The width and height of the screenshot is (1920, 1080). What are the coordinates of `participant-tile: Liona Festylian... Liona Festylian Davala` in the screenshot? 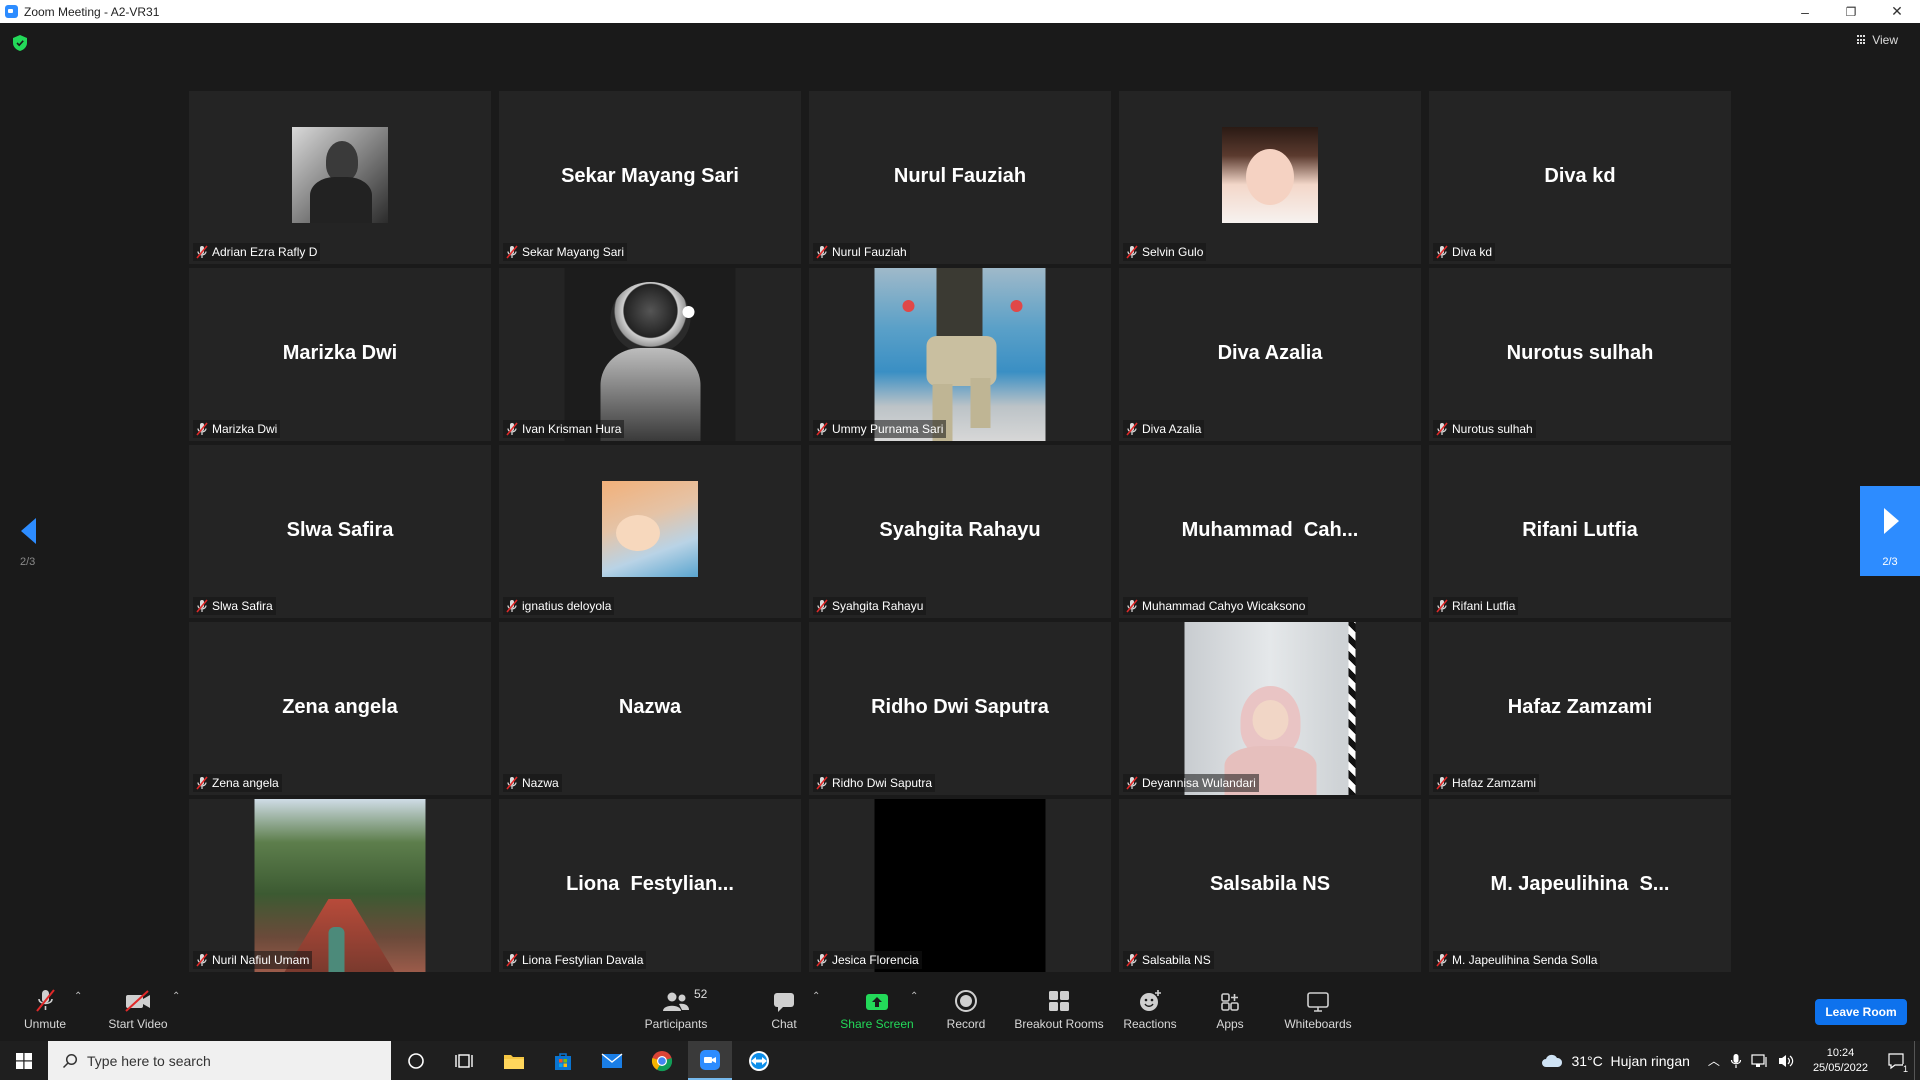 It's located at (650, 885).